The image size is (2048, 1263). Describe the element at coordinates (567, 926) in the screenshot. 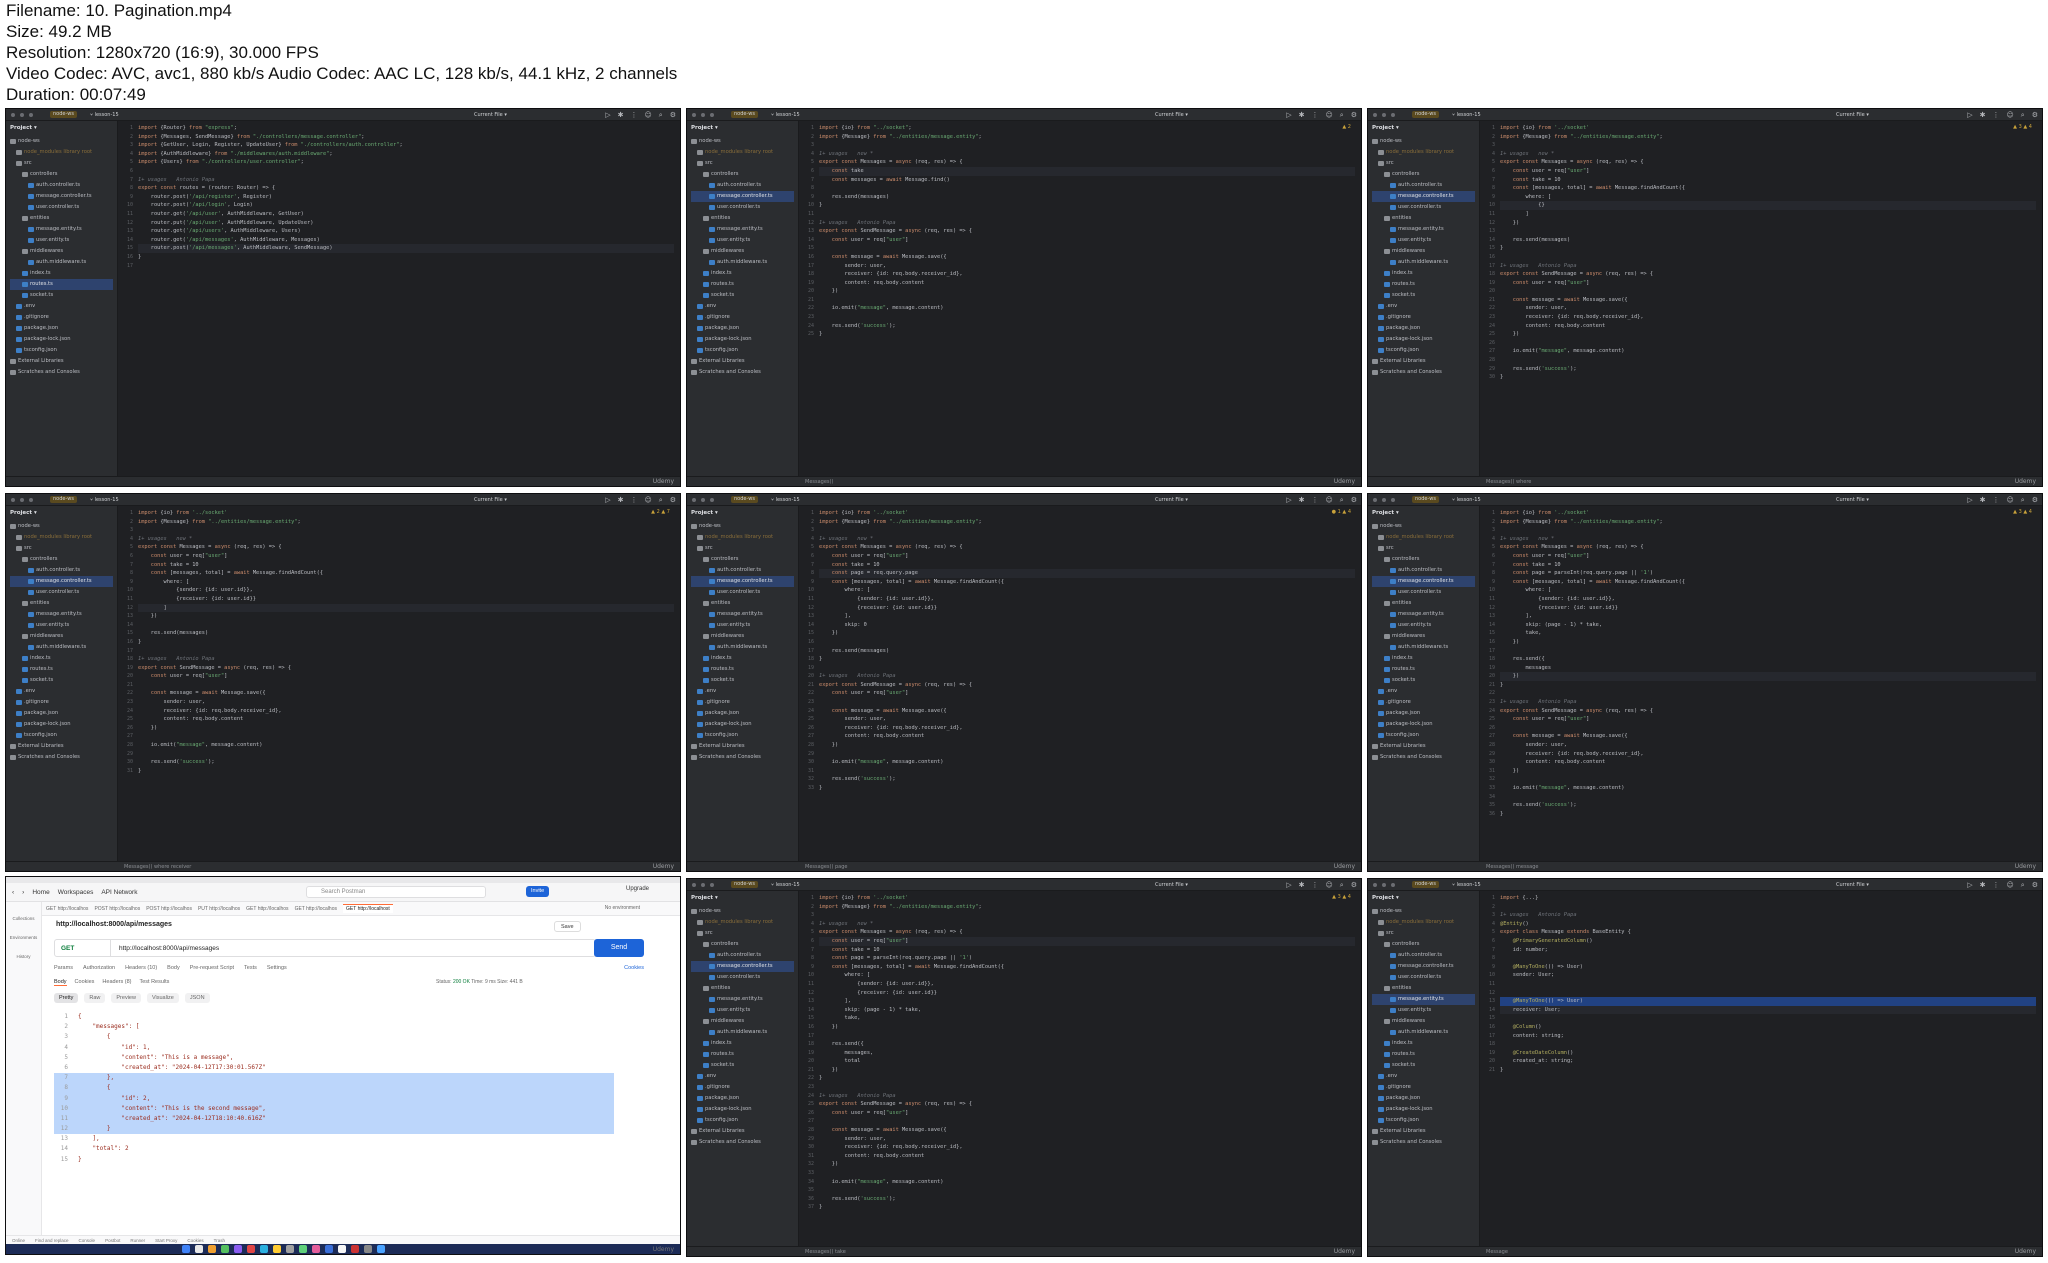

I see `save-button: Save` at that location.